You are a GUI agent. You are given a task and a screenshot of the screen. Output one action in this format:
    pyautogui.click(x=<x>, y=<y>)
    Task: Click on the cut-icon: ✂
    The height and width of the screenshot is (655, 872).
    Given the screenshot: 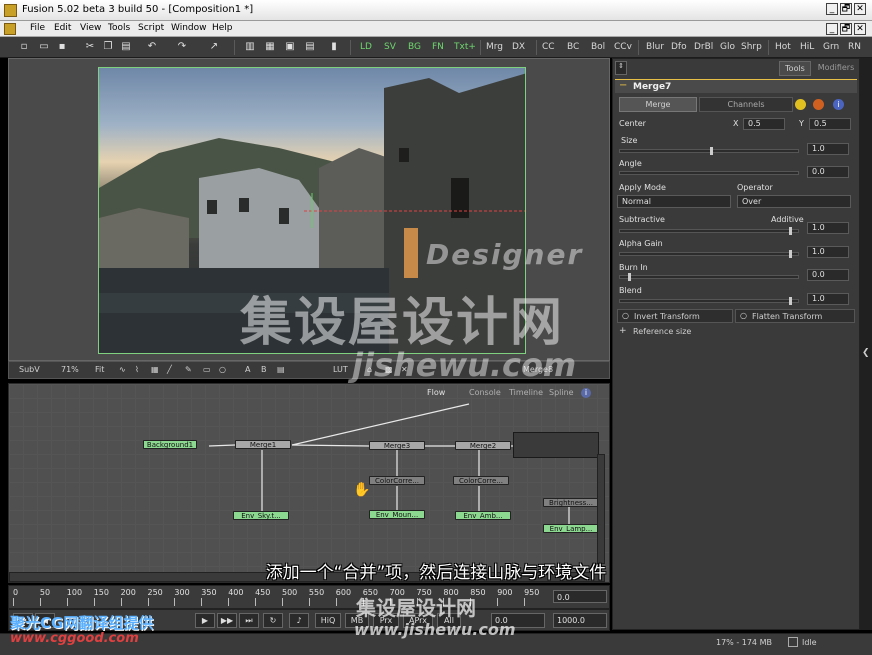 What is the action you would take?
    pyautogui.click(x=90, y=47)
    